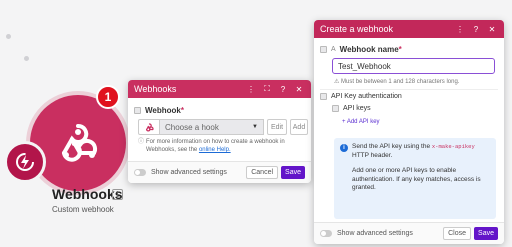 The width and height of the screenshot is (512, 247). I want to click on panel-title: Create a webhook, so click(357, 29).